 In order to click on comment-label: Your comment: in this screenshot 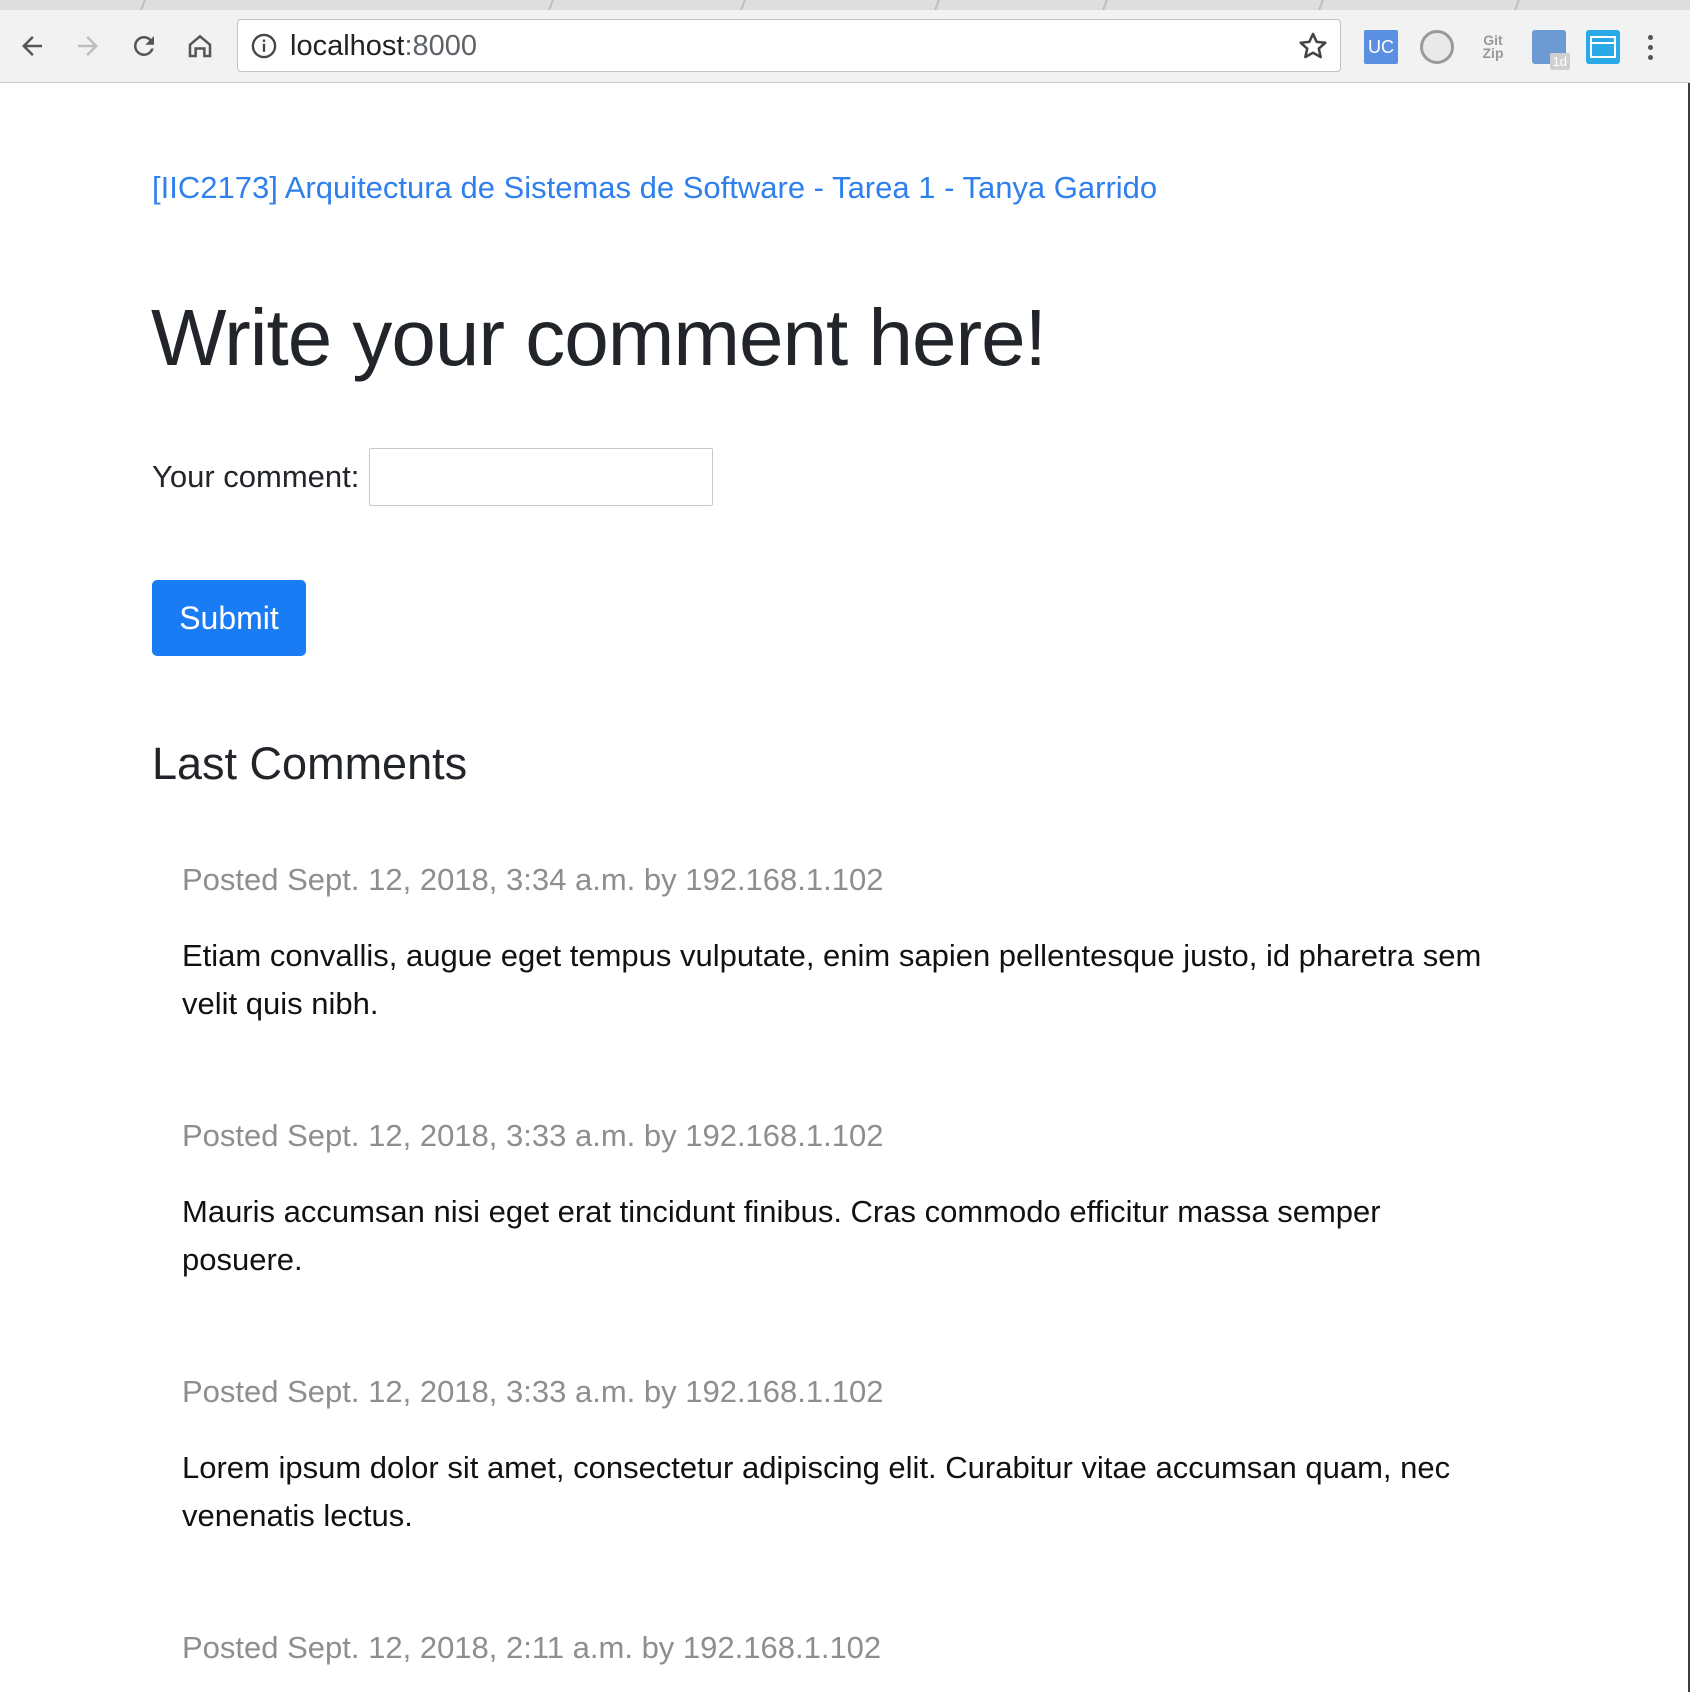, I will do `click(256, 476)`.